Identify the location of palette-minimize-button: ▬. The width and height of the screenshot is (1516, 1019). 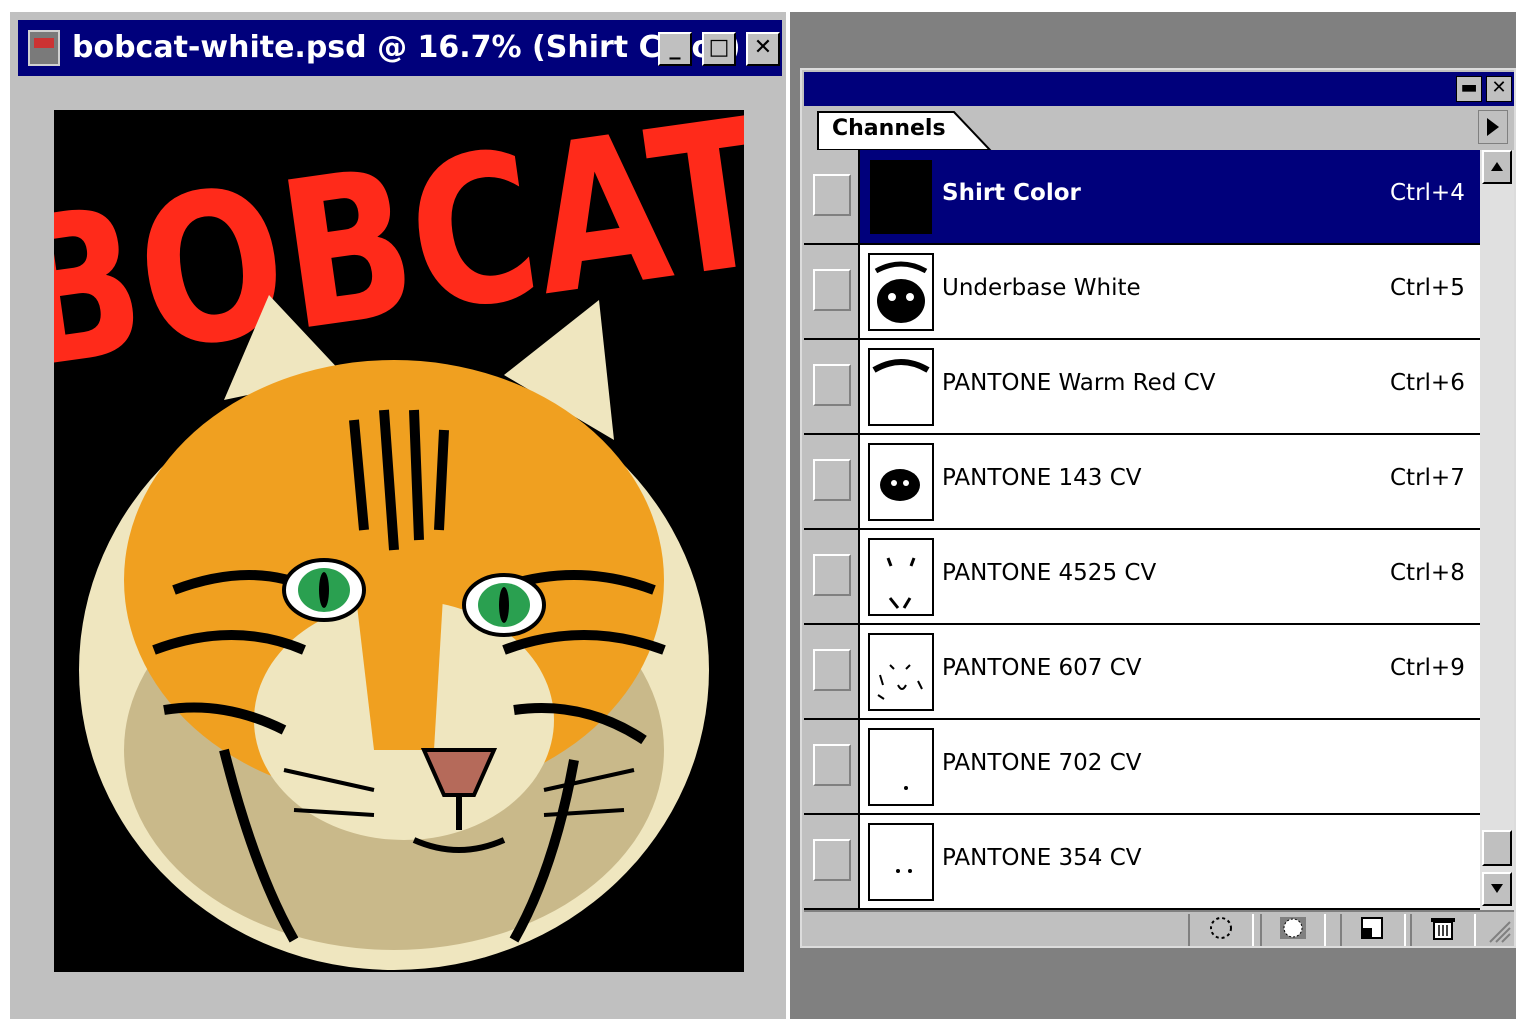
(1469, 89).